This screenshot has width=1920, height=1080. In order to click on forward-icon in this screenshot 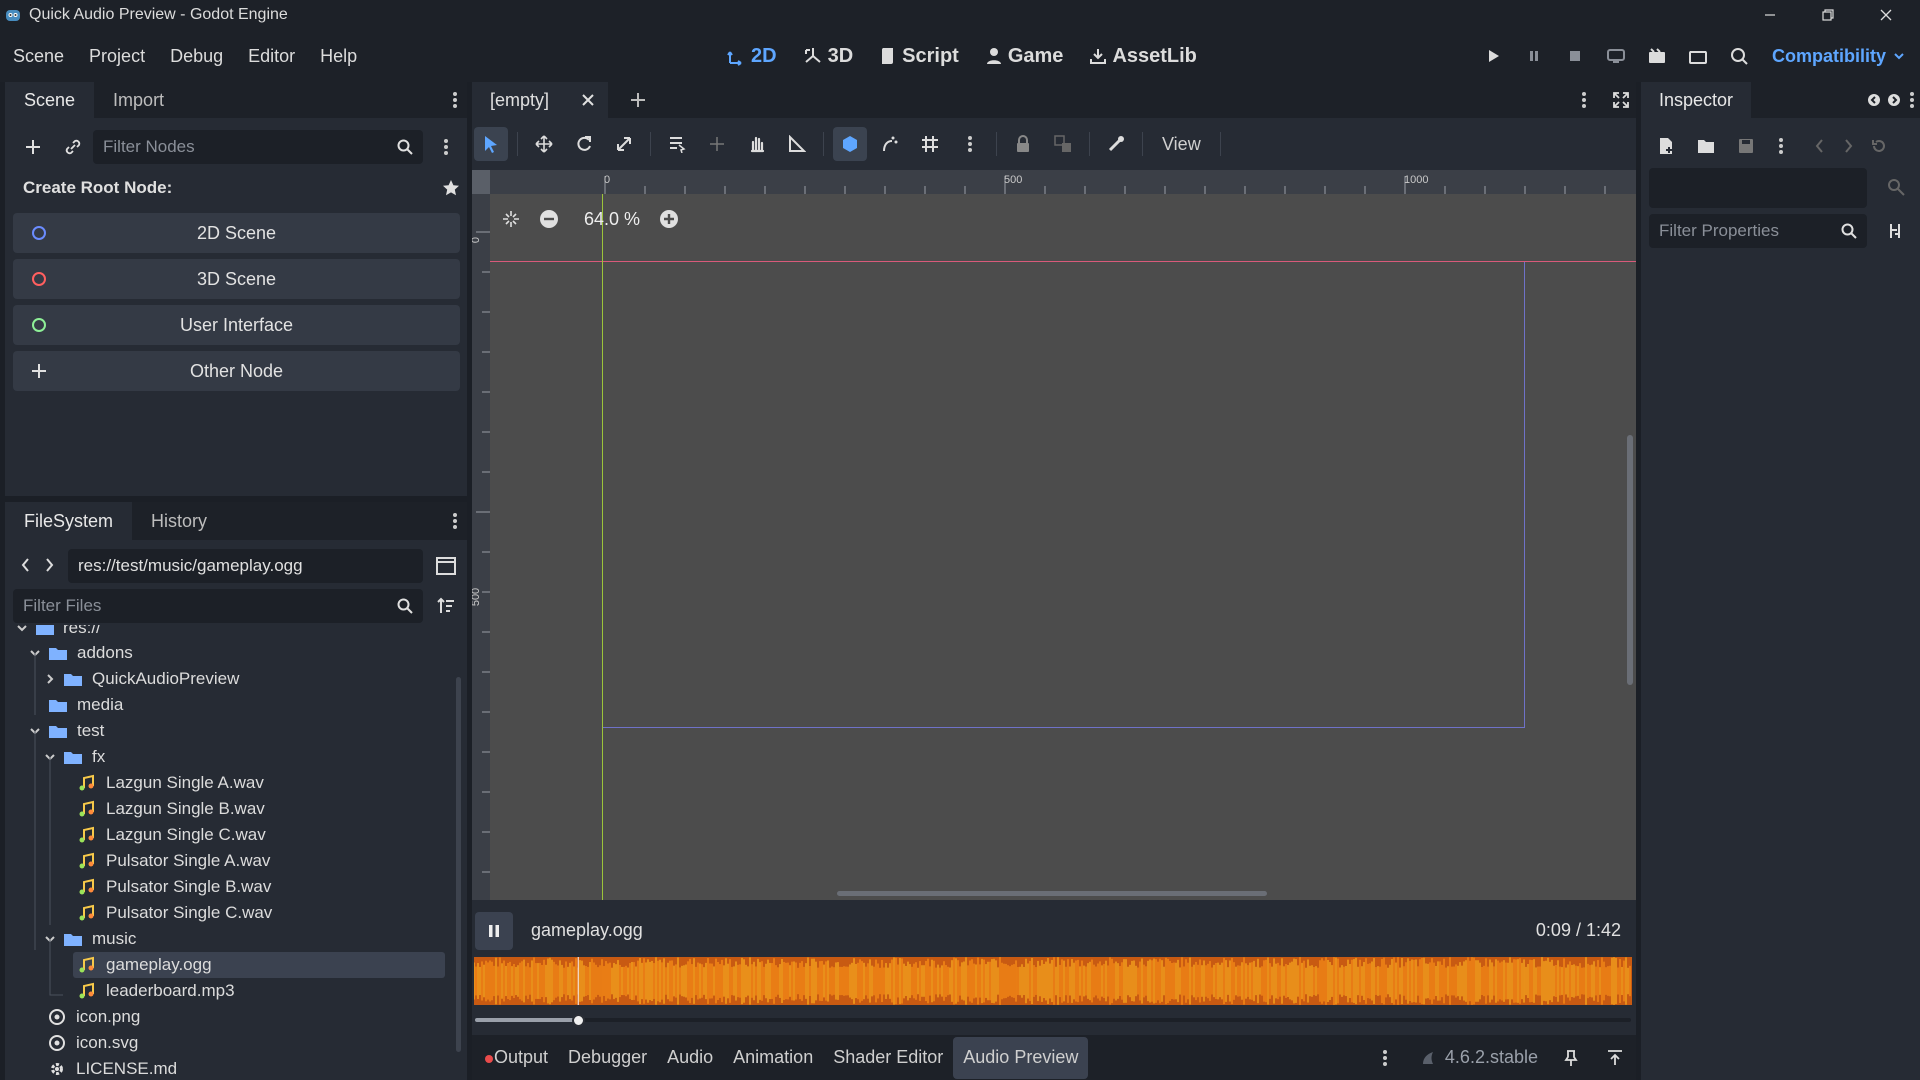, I will do `click(50, 565)`.